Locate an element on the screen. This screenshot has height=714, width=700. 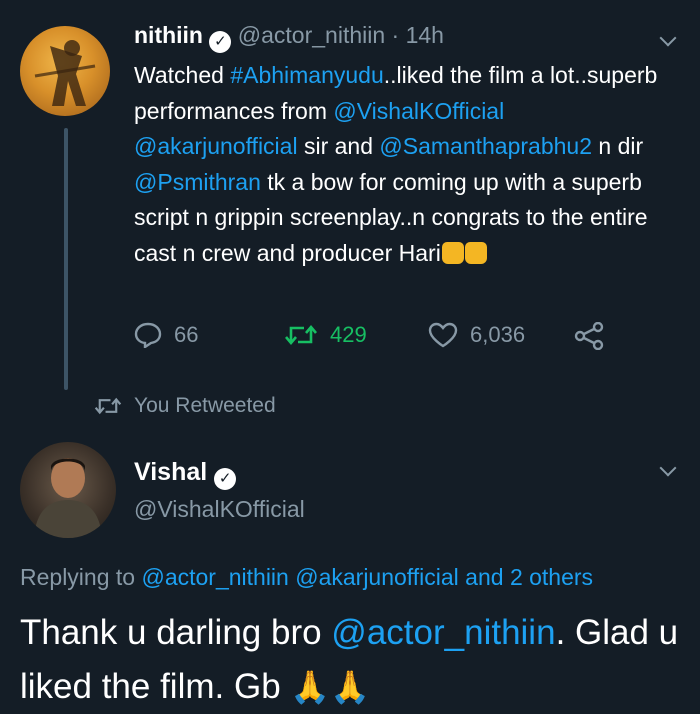
text-segment: n dir is located at coordinates (618, 146).